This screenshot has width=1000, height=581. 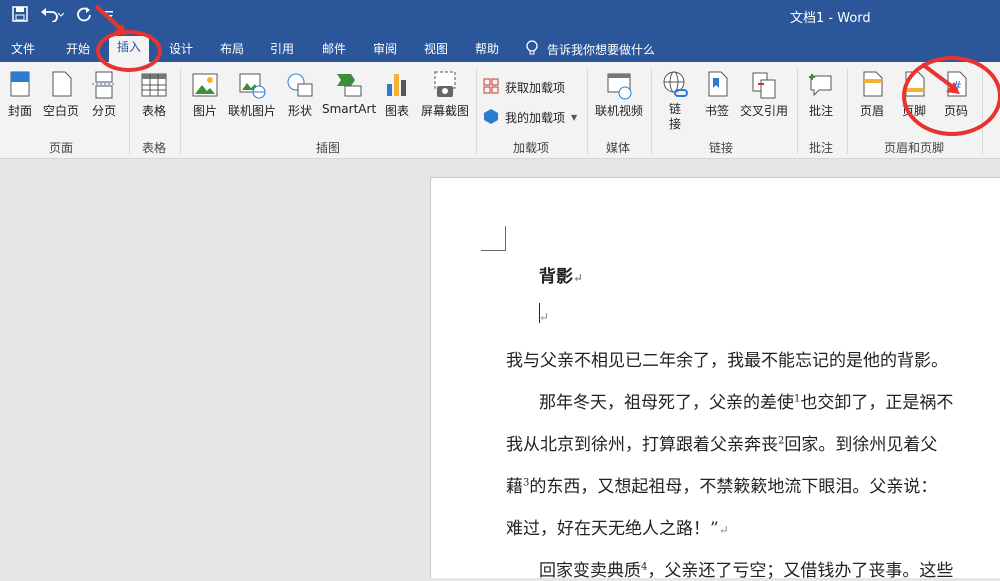 I want to click on chart-button: 图表, so click(x=397, y=94).